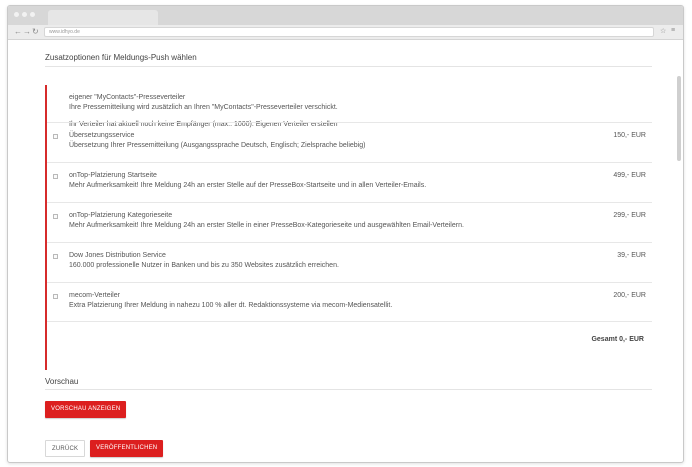 The image size is (692, 467). I want to click on menu-icon: ≡, so click(673, 30).